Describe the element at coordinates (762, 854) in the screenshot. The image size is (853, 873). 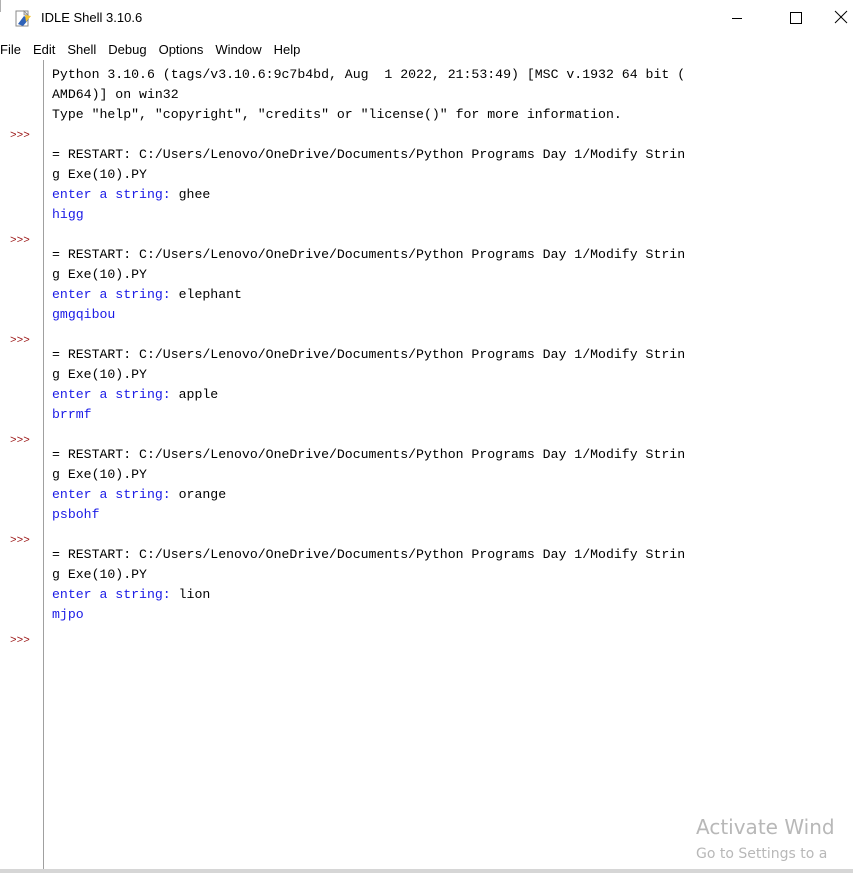
I see `activation-watermark-subtitle: Go to Settings to a` at that location.